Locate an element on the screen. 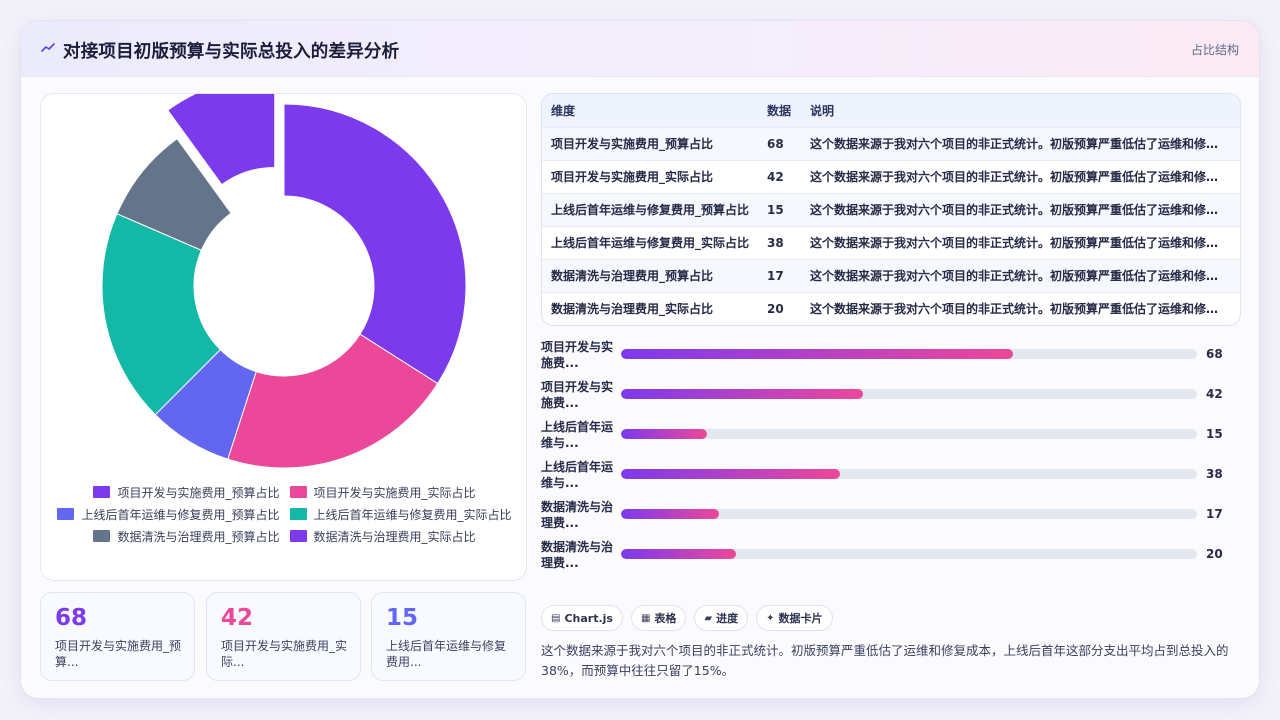  chip-data-card: ✦ 数据卡片 is located at coordinates (794, 618).